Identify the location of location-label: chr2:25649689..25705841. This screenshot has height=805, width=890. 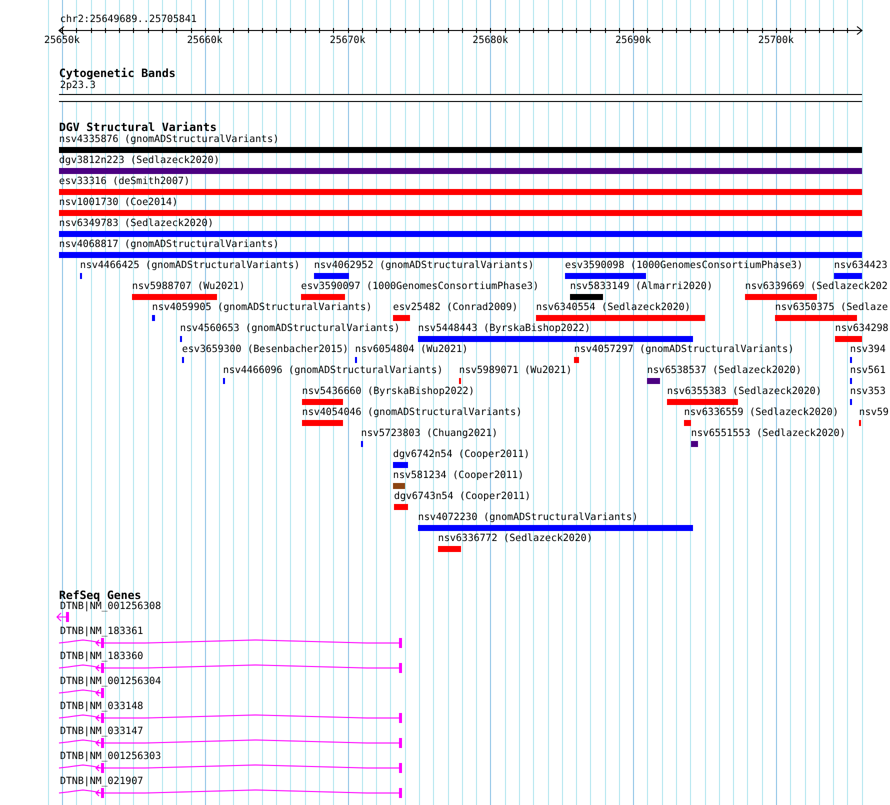
(128, 20).